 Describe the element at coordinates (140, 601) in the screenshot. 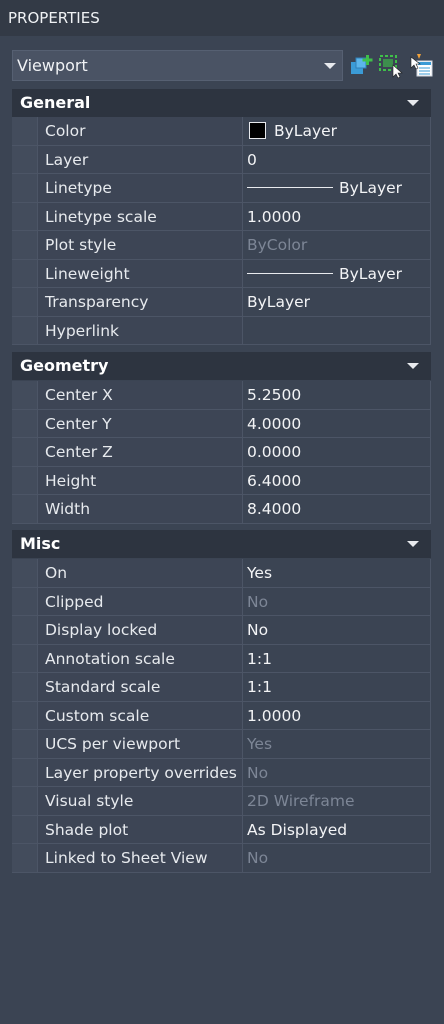

I see `property-name: Clipped` at that location.